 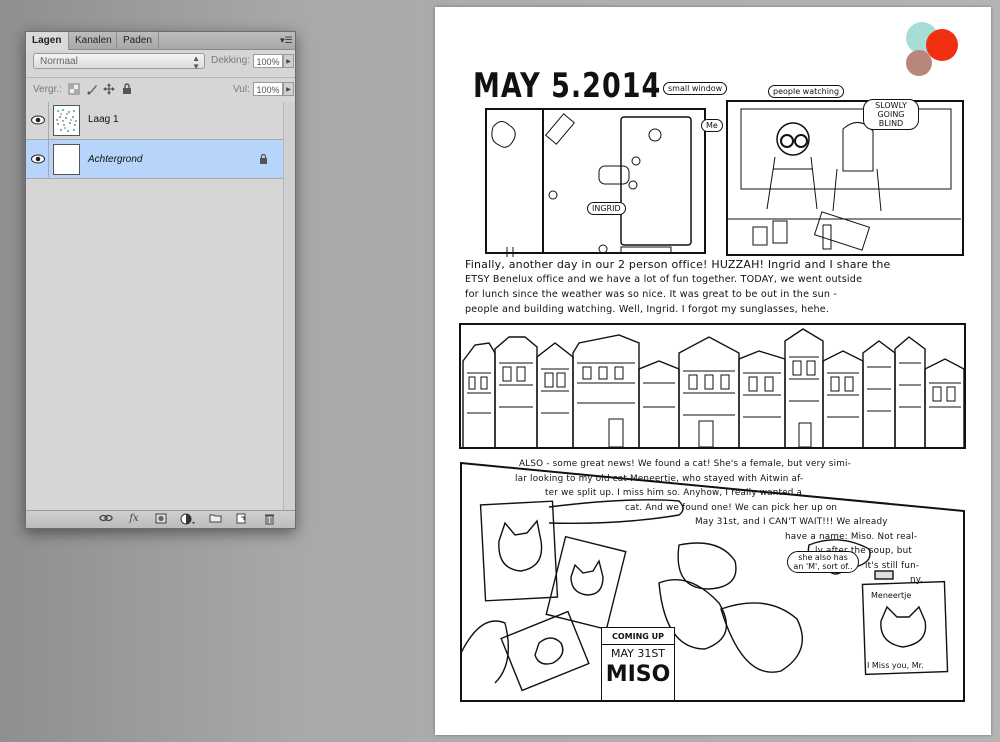 What do you see at coordinates (119, 62) in the screenshot?
I see `blend-mode-select: Normaal ▲ ▼` at bounding box center [119, 62].